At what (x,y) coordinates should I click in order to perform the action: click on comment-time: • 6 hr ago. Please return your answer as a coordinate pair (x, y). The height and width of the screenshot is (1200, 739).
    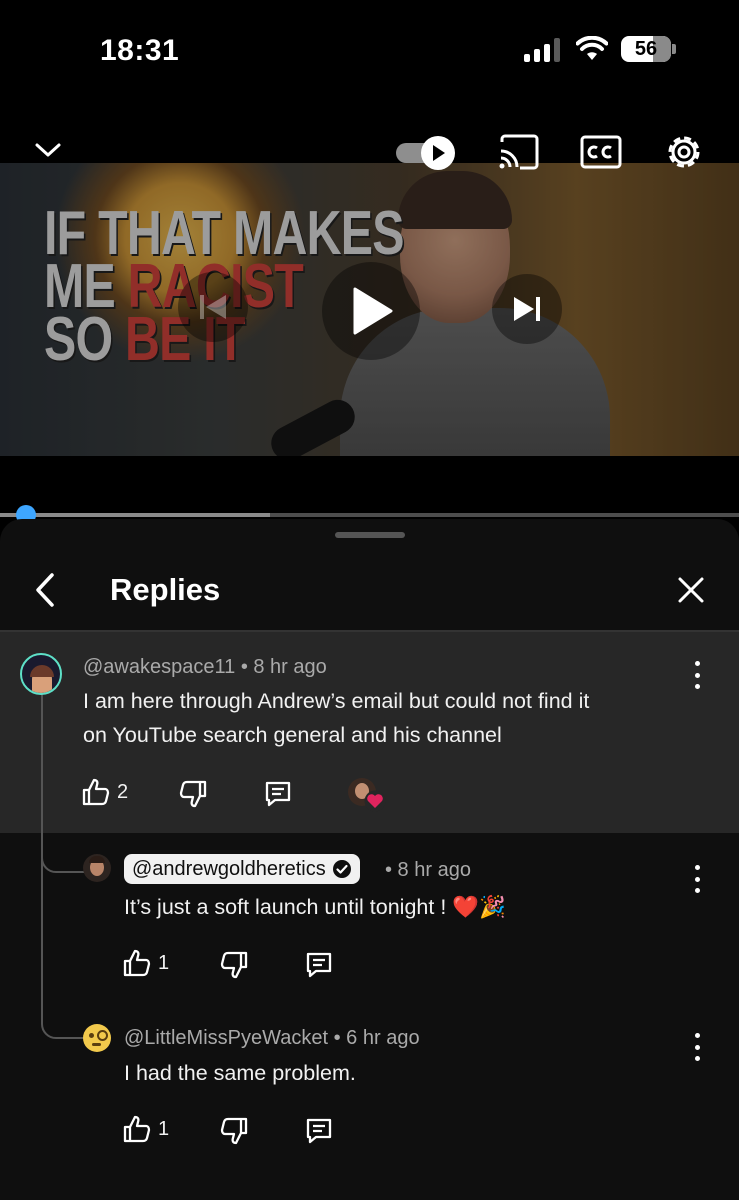
    Looking at the image, I should click on (376, 1038).